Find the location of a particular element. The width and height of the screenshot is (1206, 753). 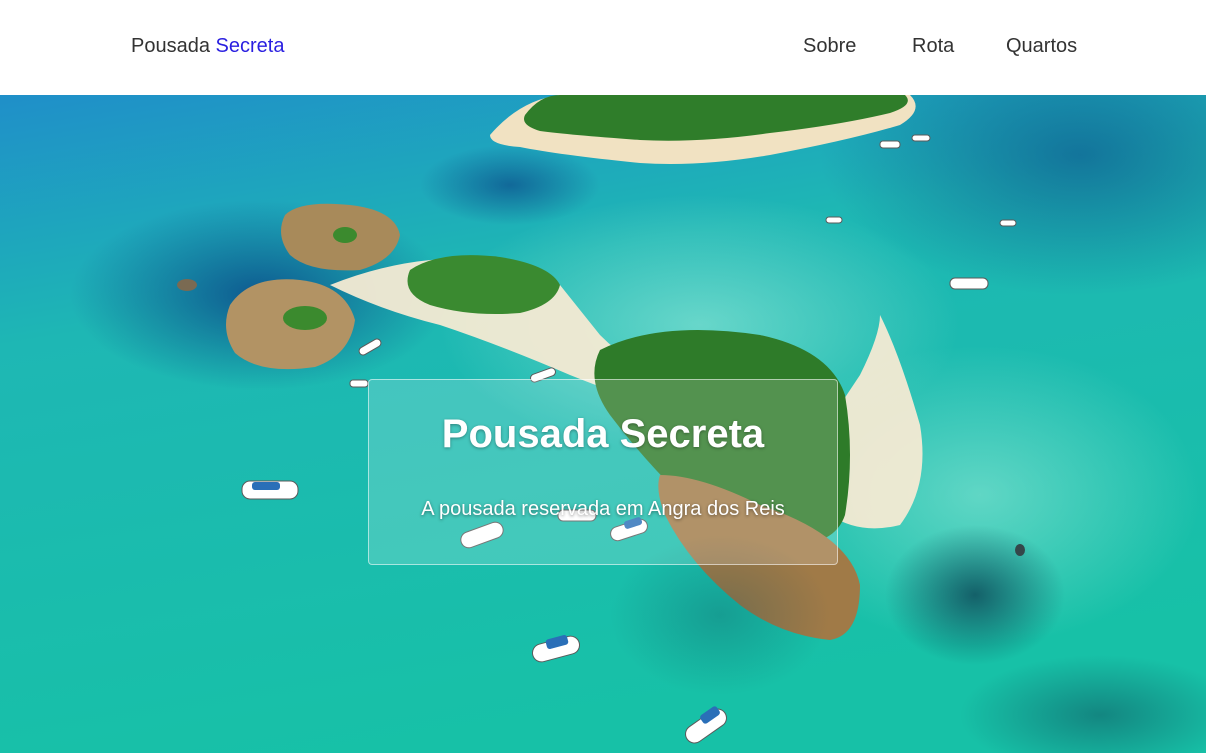

hero-subtitle: A pousada reservada em Angra dos Reis is located at coordinates (603, 509).